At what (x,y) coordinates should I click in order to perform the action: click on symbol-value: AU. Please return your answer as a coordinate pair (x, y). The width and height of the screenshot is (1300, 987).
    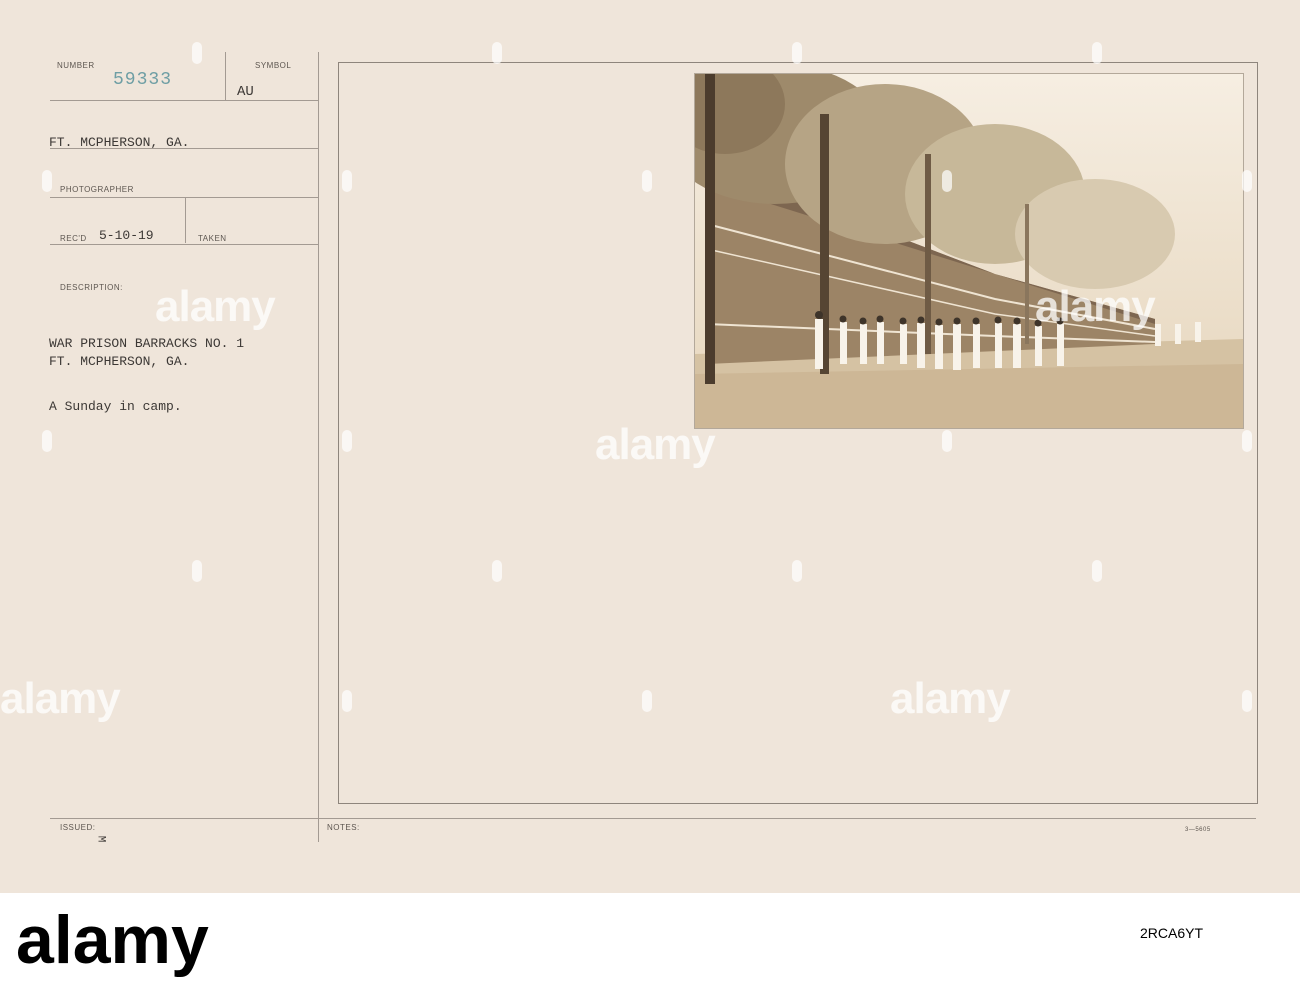
    Looking at the image, I should click on (245, 92).